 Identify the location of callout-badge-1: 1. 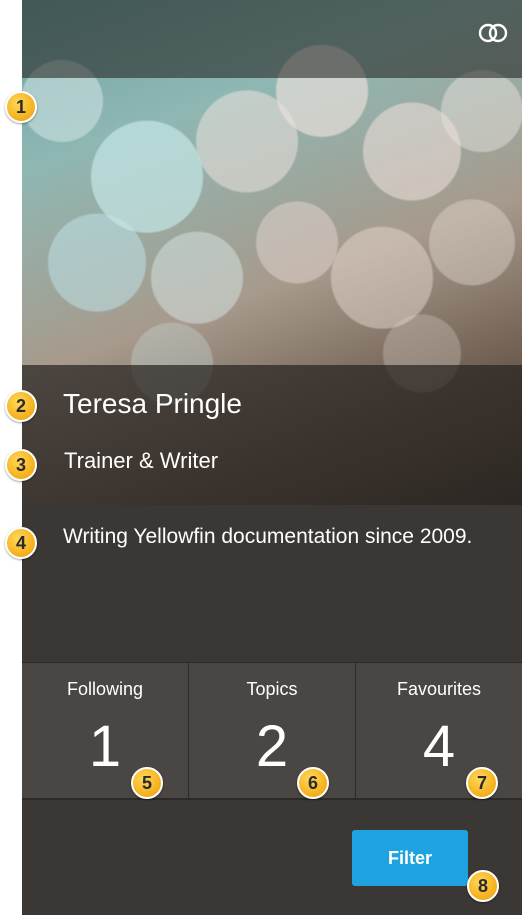
(21, 107).